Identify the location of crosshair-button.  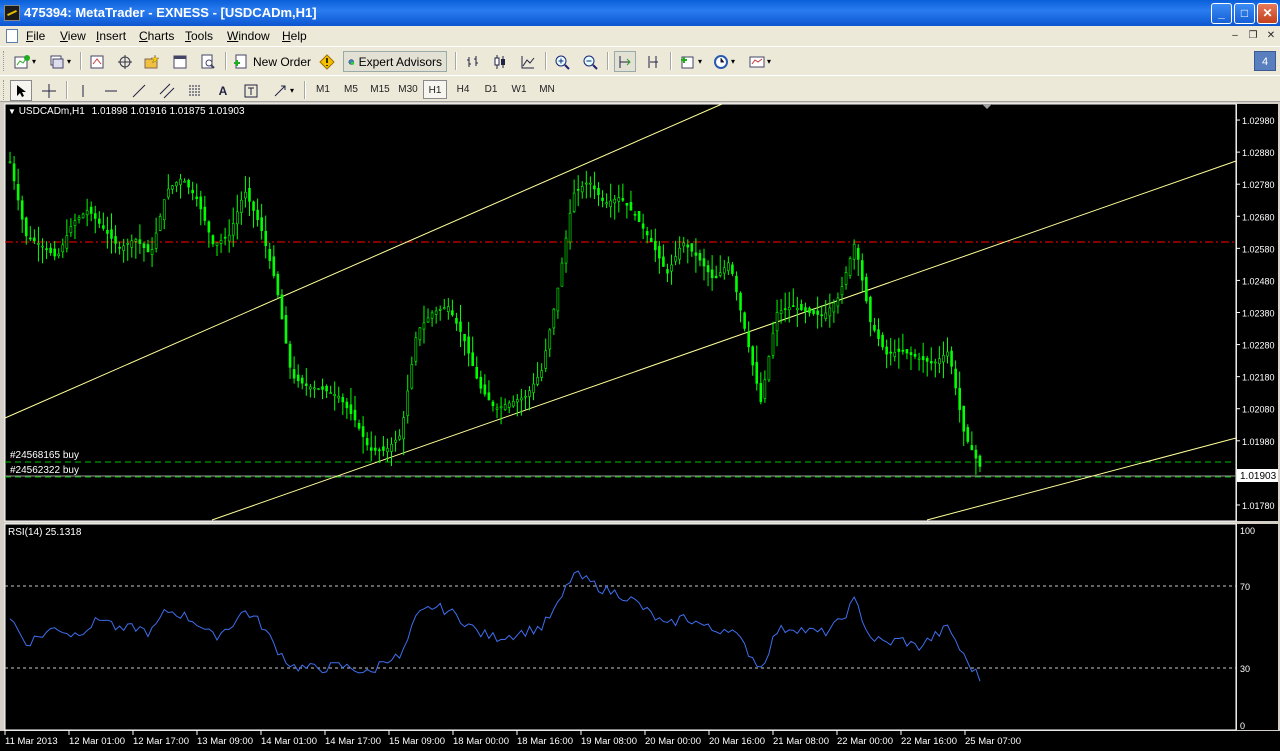
(49, 90).